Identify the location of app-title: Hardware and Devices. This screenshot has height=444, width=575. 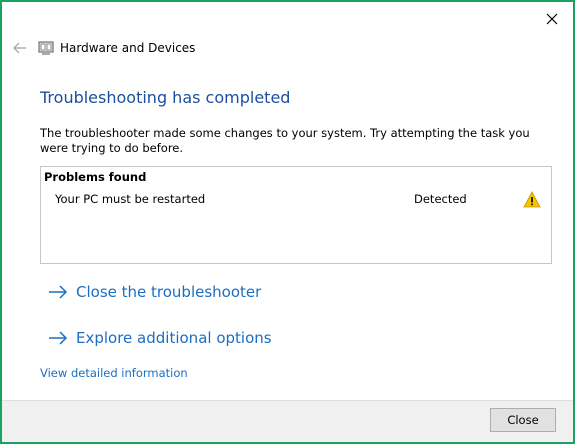
(128, 48).